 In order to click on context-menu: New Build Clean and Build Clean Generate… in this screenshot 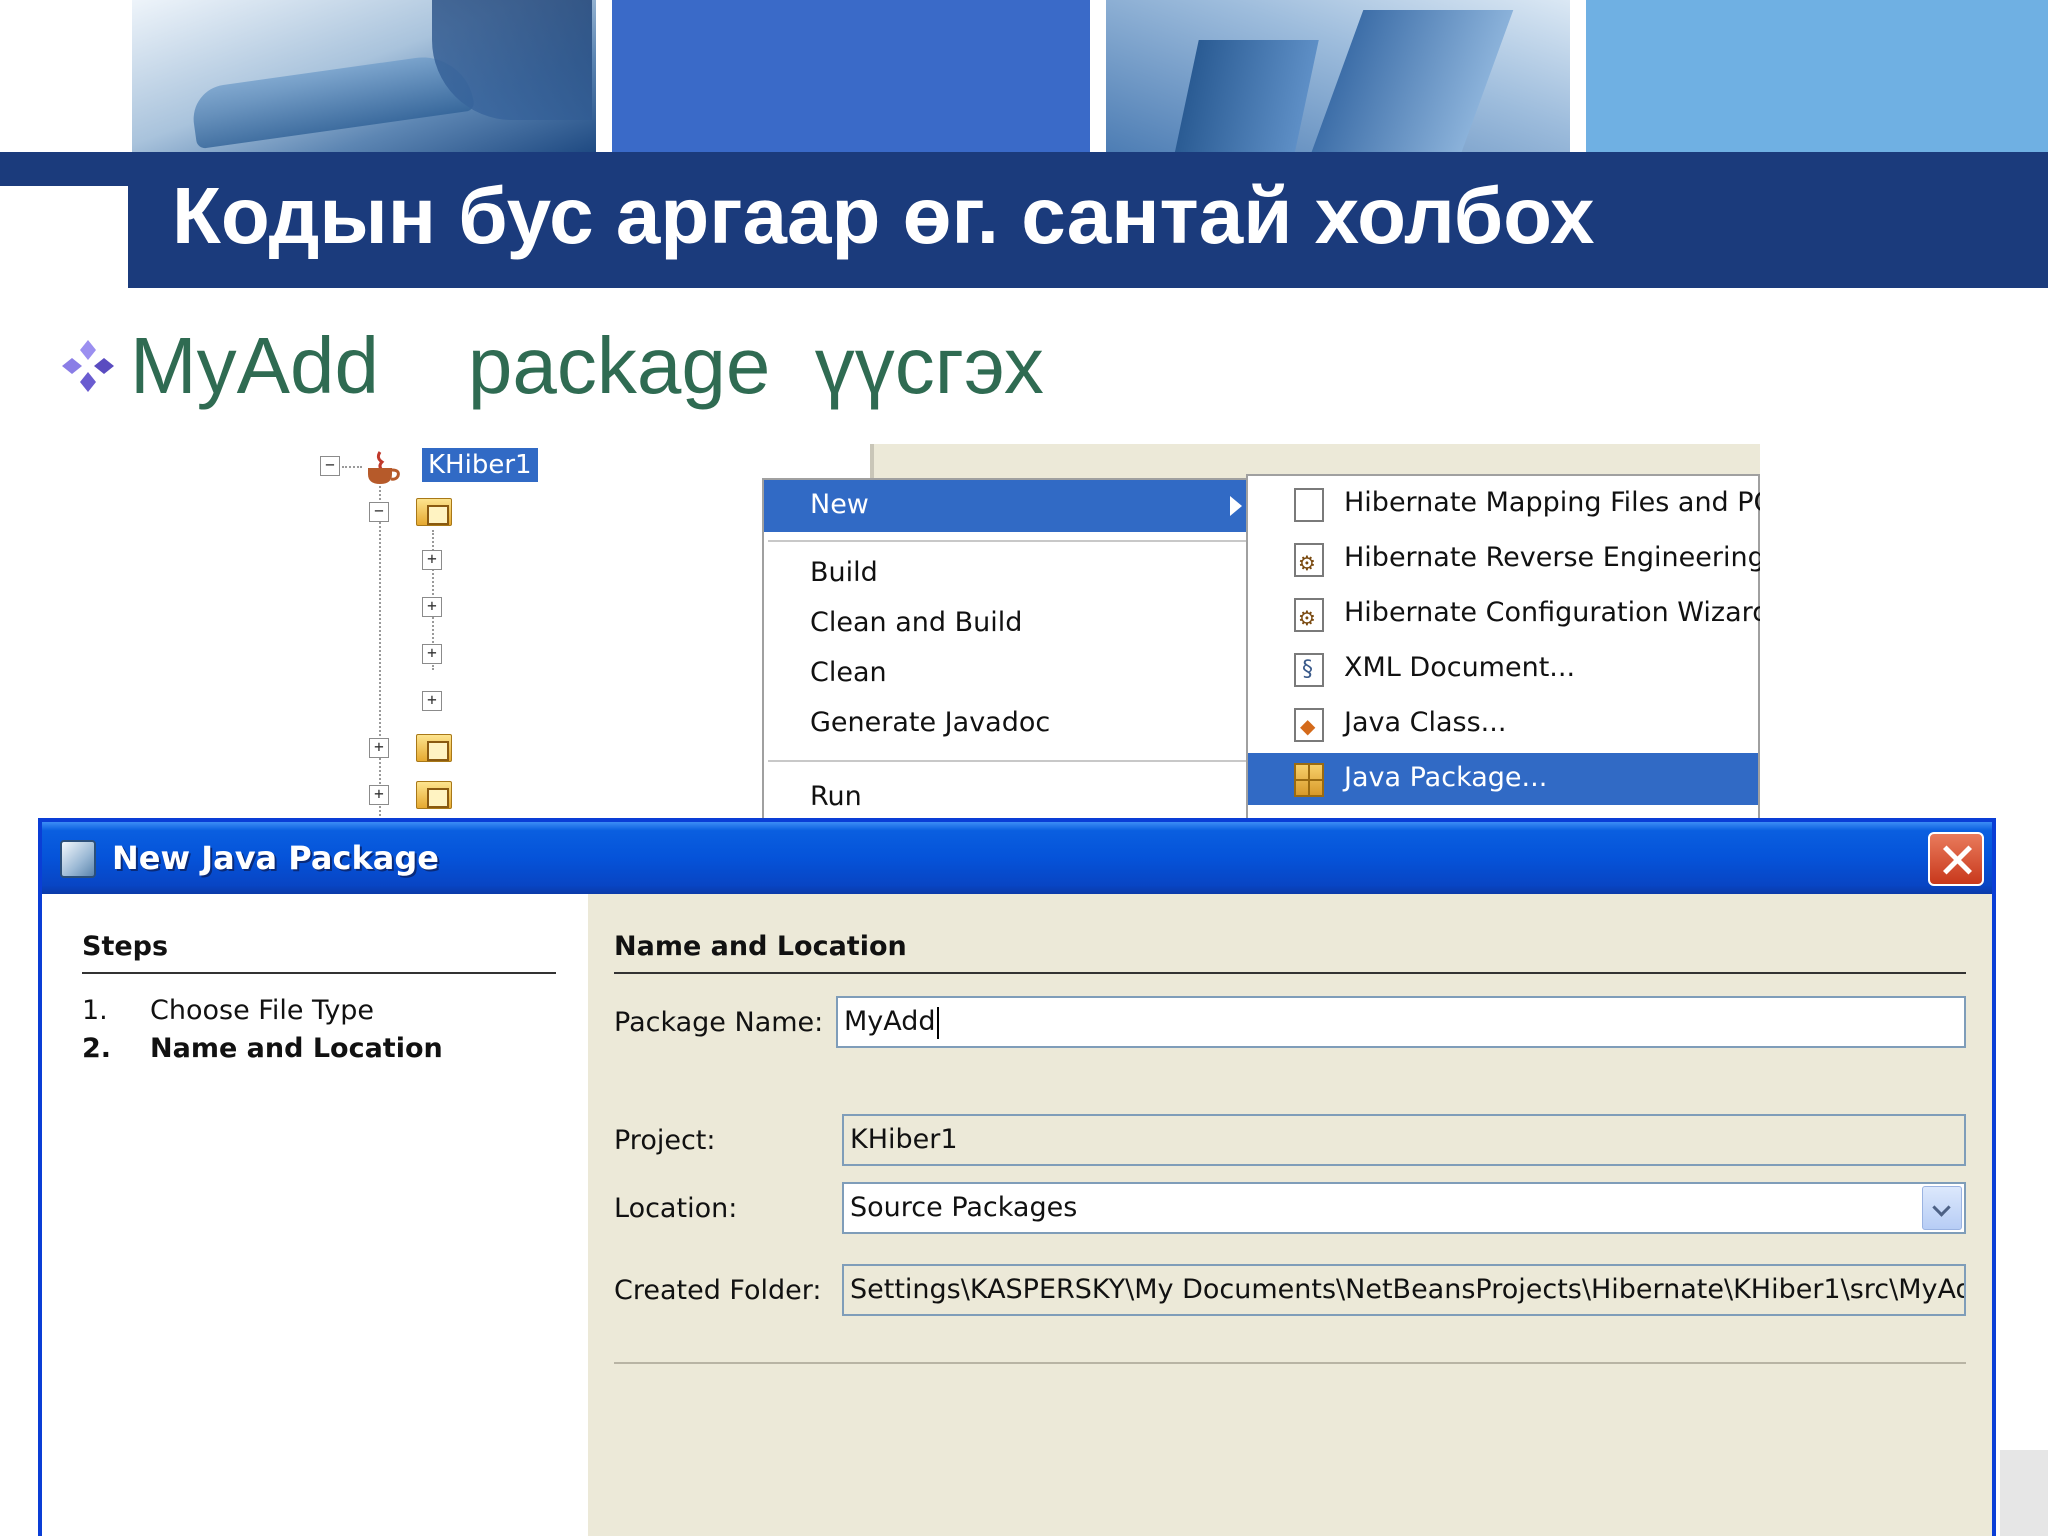, I will do `click(1007, 649)`.